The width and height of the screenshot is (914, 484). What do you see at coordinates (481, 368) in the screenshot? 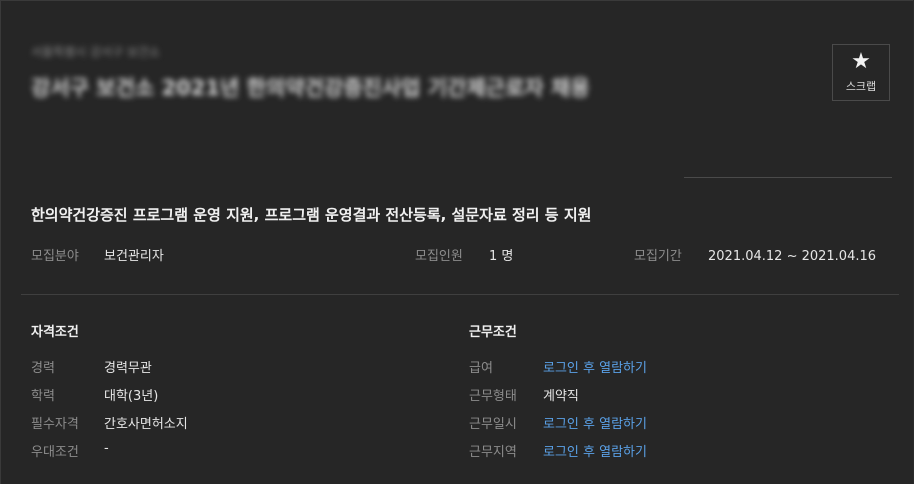
I see `condition-label: 급여` at bounding box center [481, 368].